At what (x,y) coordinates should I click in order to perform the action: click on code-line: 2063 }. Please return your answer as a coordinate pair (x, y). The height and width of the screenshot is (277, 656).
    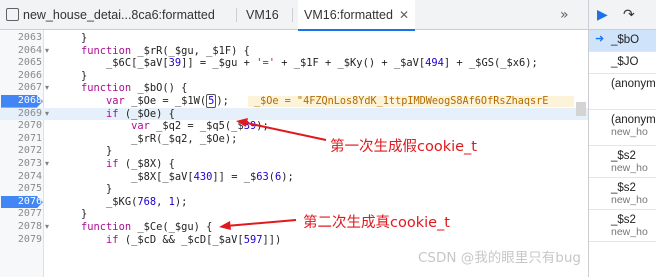
    Looking at the image, I should click on (294, 38).